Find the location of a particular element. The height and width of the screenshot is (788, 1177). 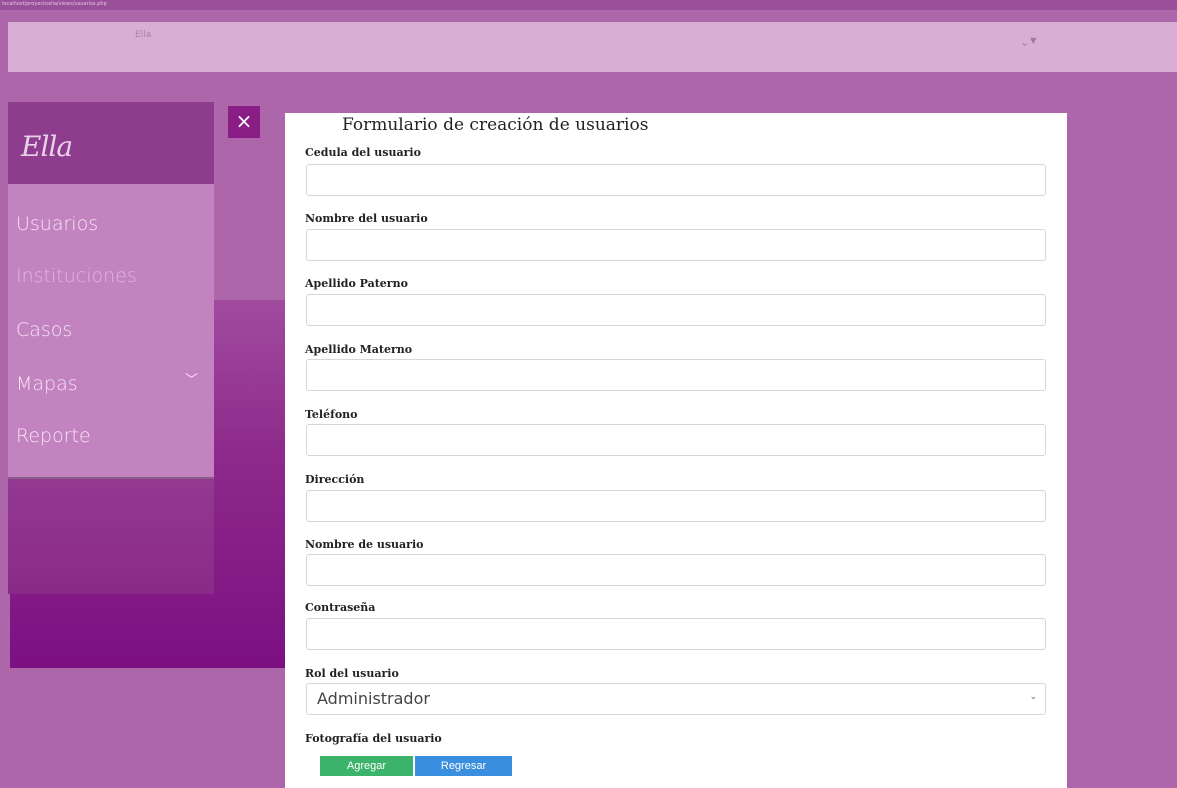

back-button: Regresar is located at coordinates (463, 766).